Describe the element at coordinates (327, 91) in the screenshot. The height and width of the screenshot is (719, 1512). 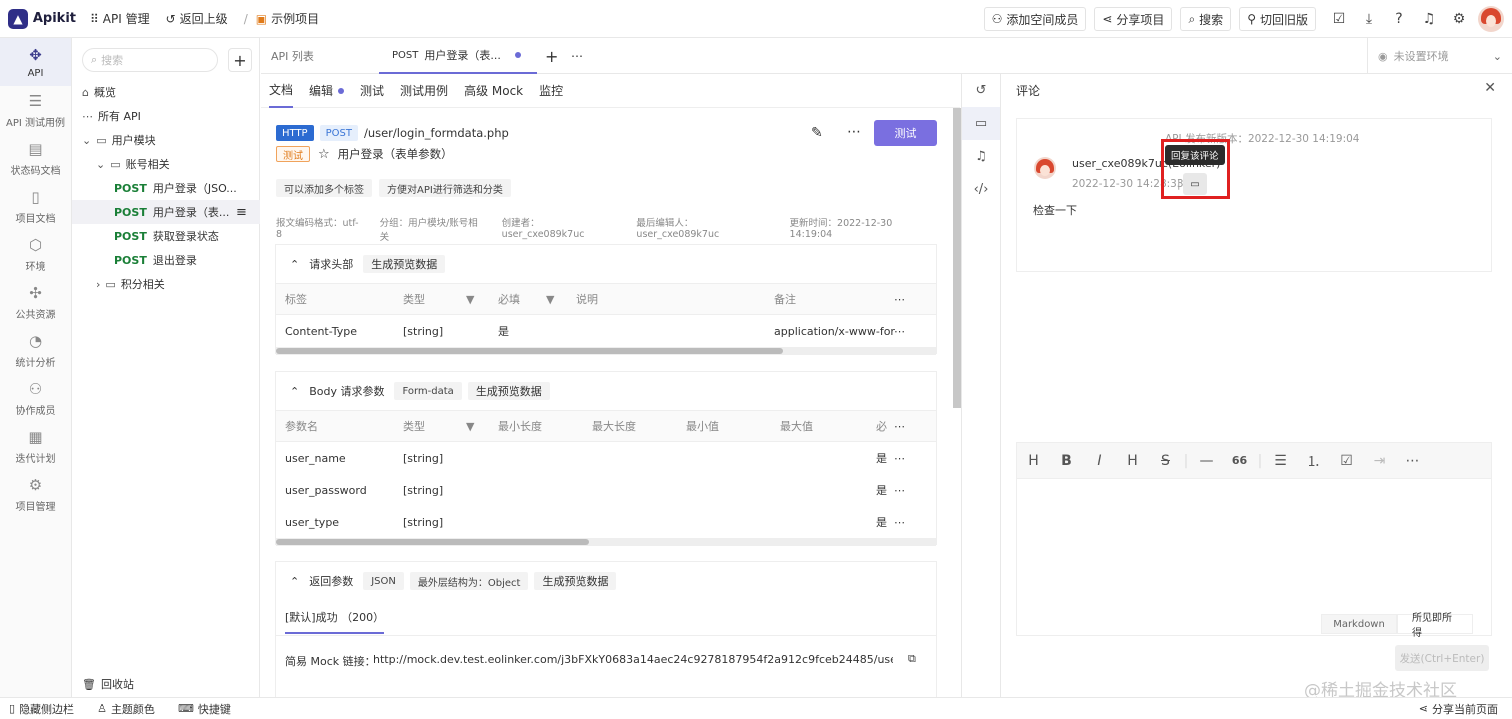
I see `subtab-edit: 编辑` at that location.